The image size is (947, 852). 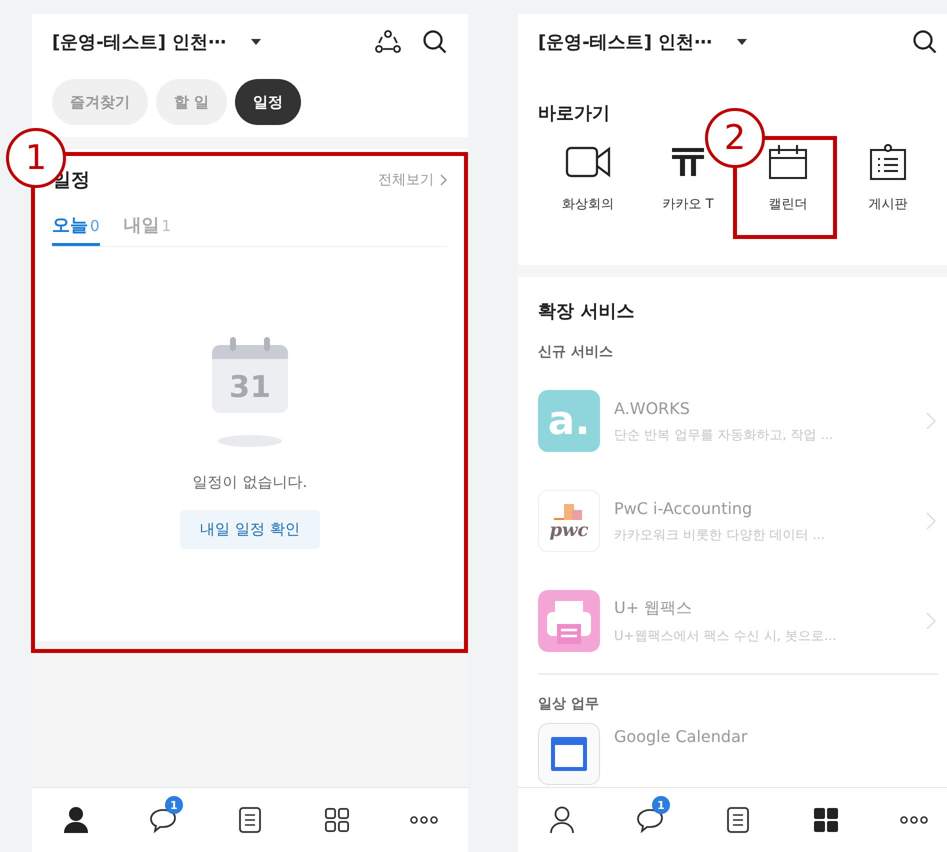 I want to click on app-logo-icon: a., so click(x=569, y=421).